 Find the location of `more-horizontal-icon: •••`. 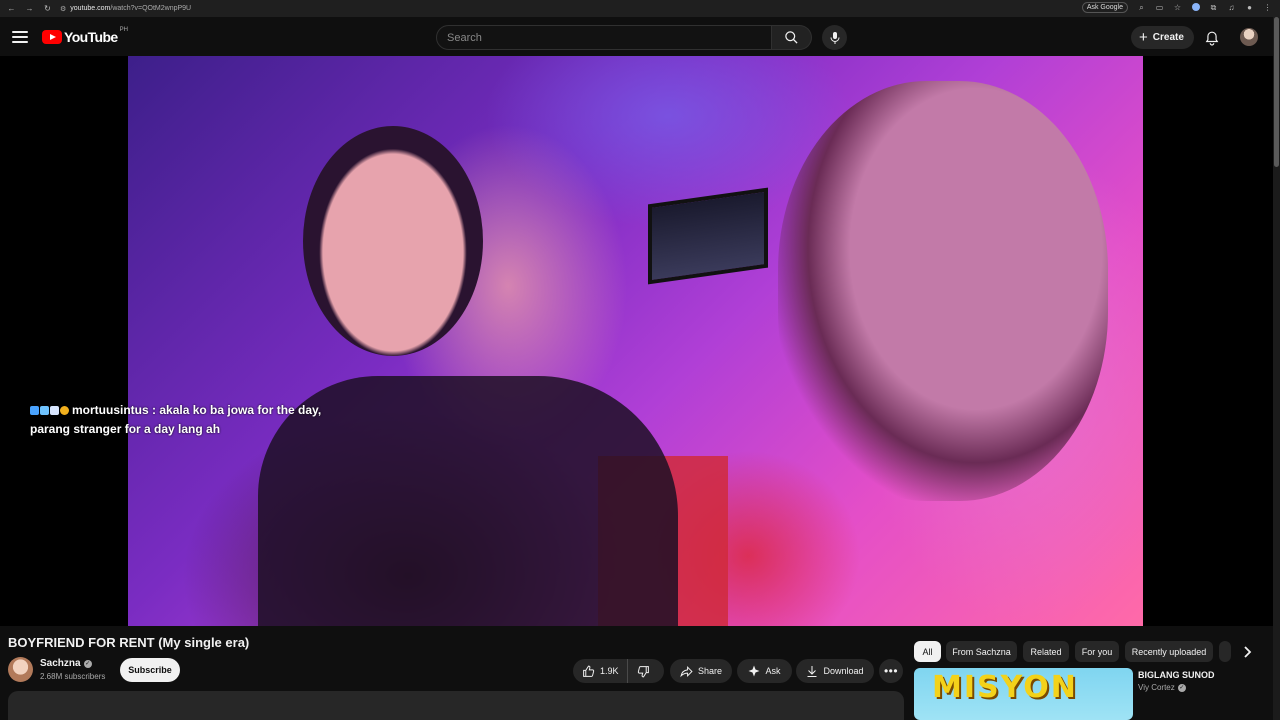

more-horizontal-icon: ••• is located at coordinates (891, 671).